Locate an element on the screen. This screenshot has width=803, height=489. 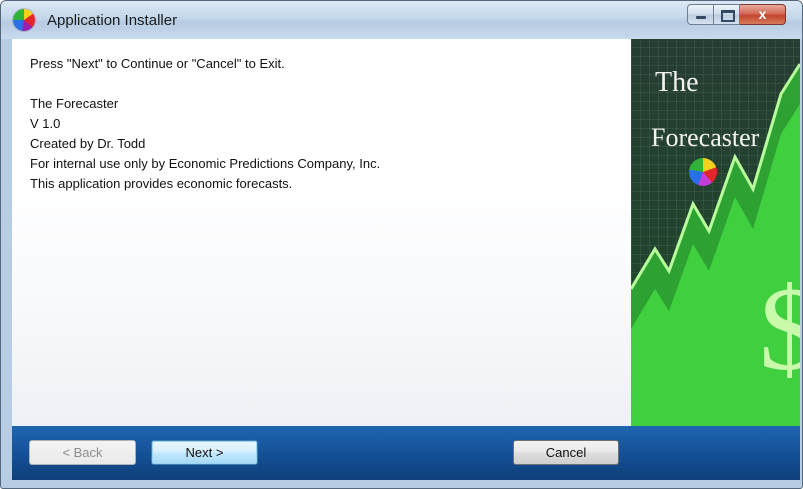
brand-title-line1: The is located at coordinates (677, 82).